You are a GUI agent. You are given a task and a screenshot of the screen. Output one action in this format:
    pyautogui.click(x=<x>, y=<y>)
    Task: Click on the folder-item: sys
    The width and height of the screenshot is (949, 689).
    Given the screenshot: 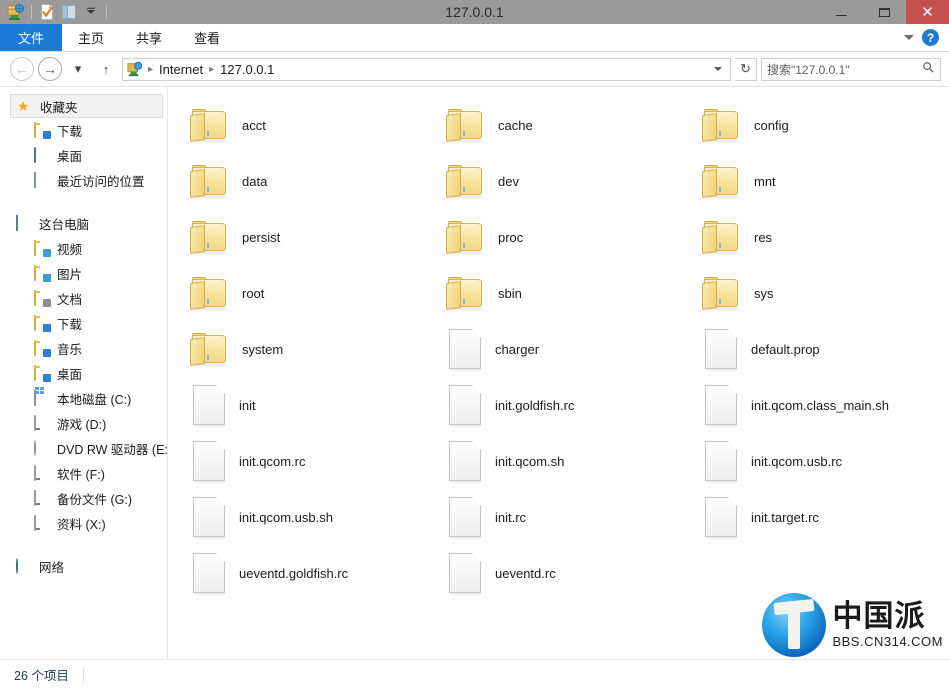 What is the action you would take?
    pyautogui.click(x=823, y=293)
    